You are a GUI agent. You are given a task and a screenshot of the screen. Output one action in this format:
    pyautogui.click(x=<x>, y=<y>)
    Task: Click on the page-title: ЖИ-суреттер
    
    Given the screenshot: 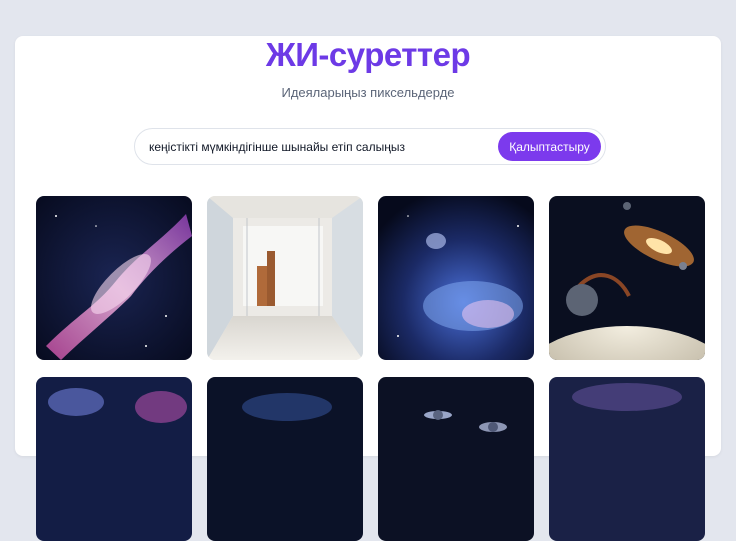 What is the action you would take?
    pyautogui.click(x=368, y=54)
    